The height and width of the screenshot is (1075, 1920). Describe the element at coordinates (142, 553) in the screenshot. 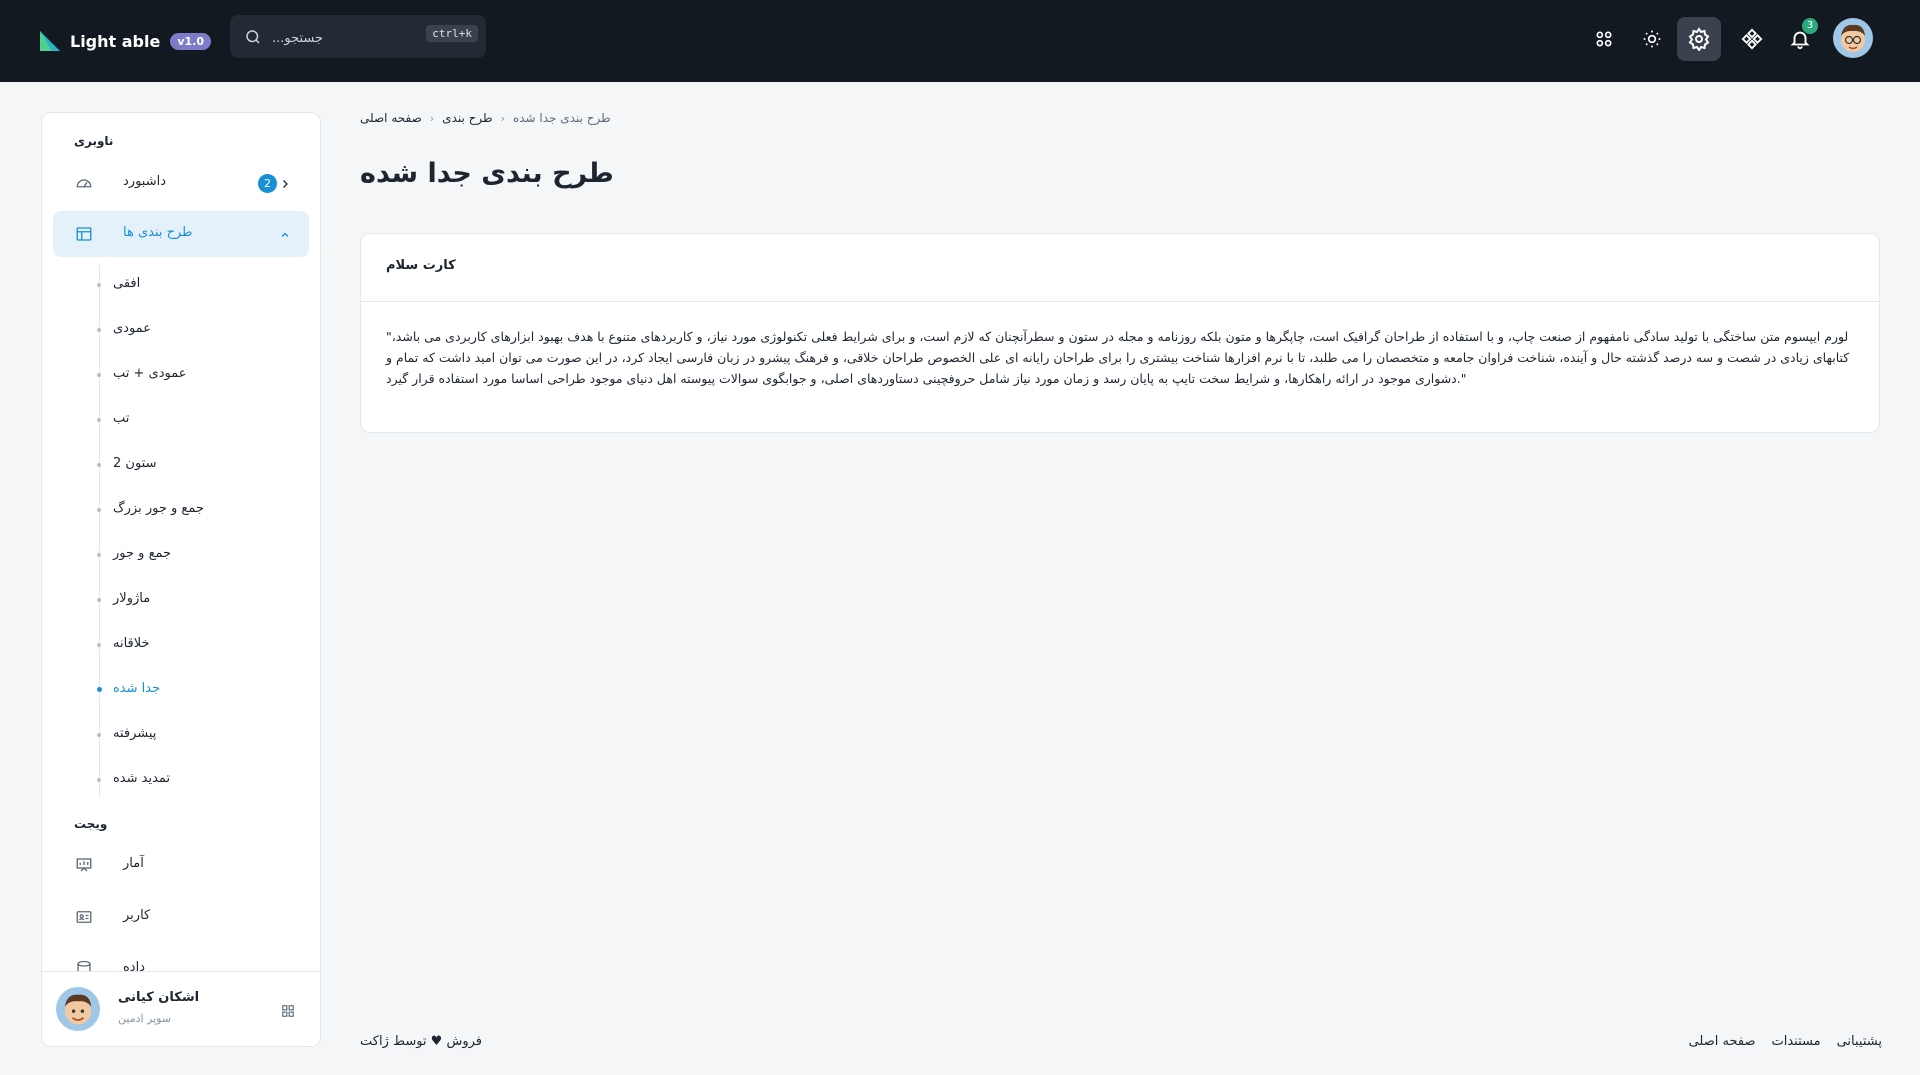

I see `sub-item-label: جمع و جور` at that location.